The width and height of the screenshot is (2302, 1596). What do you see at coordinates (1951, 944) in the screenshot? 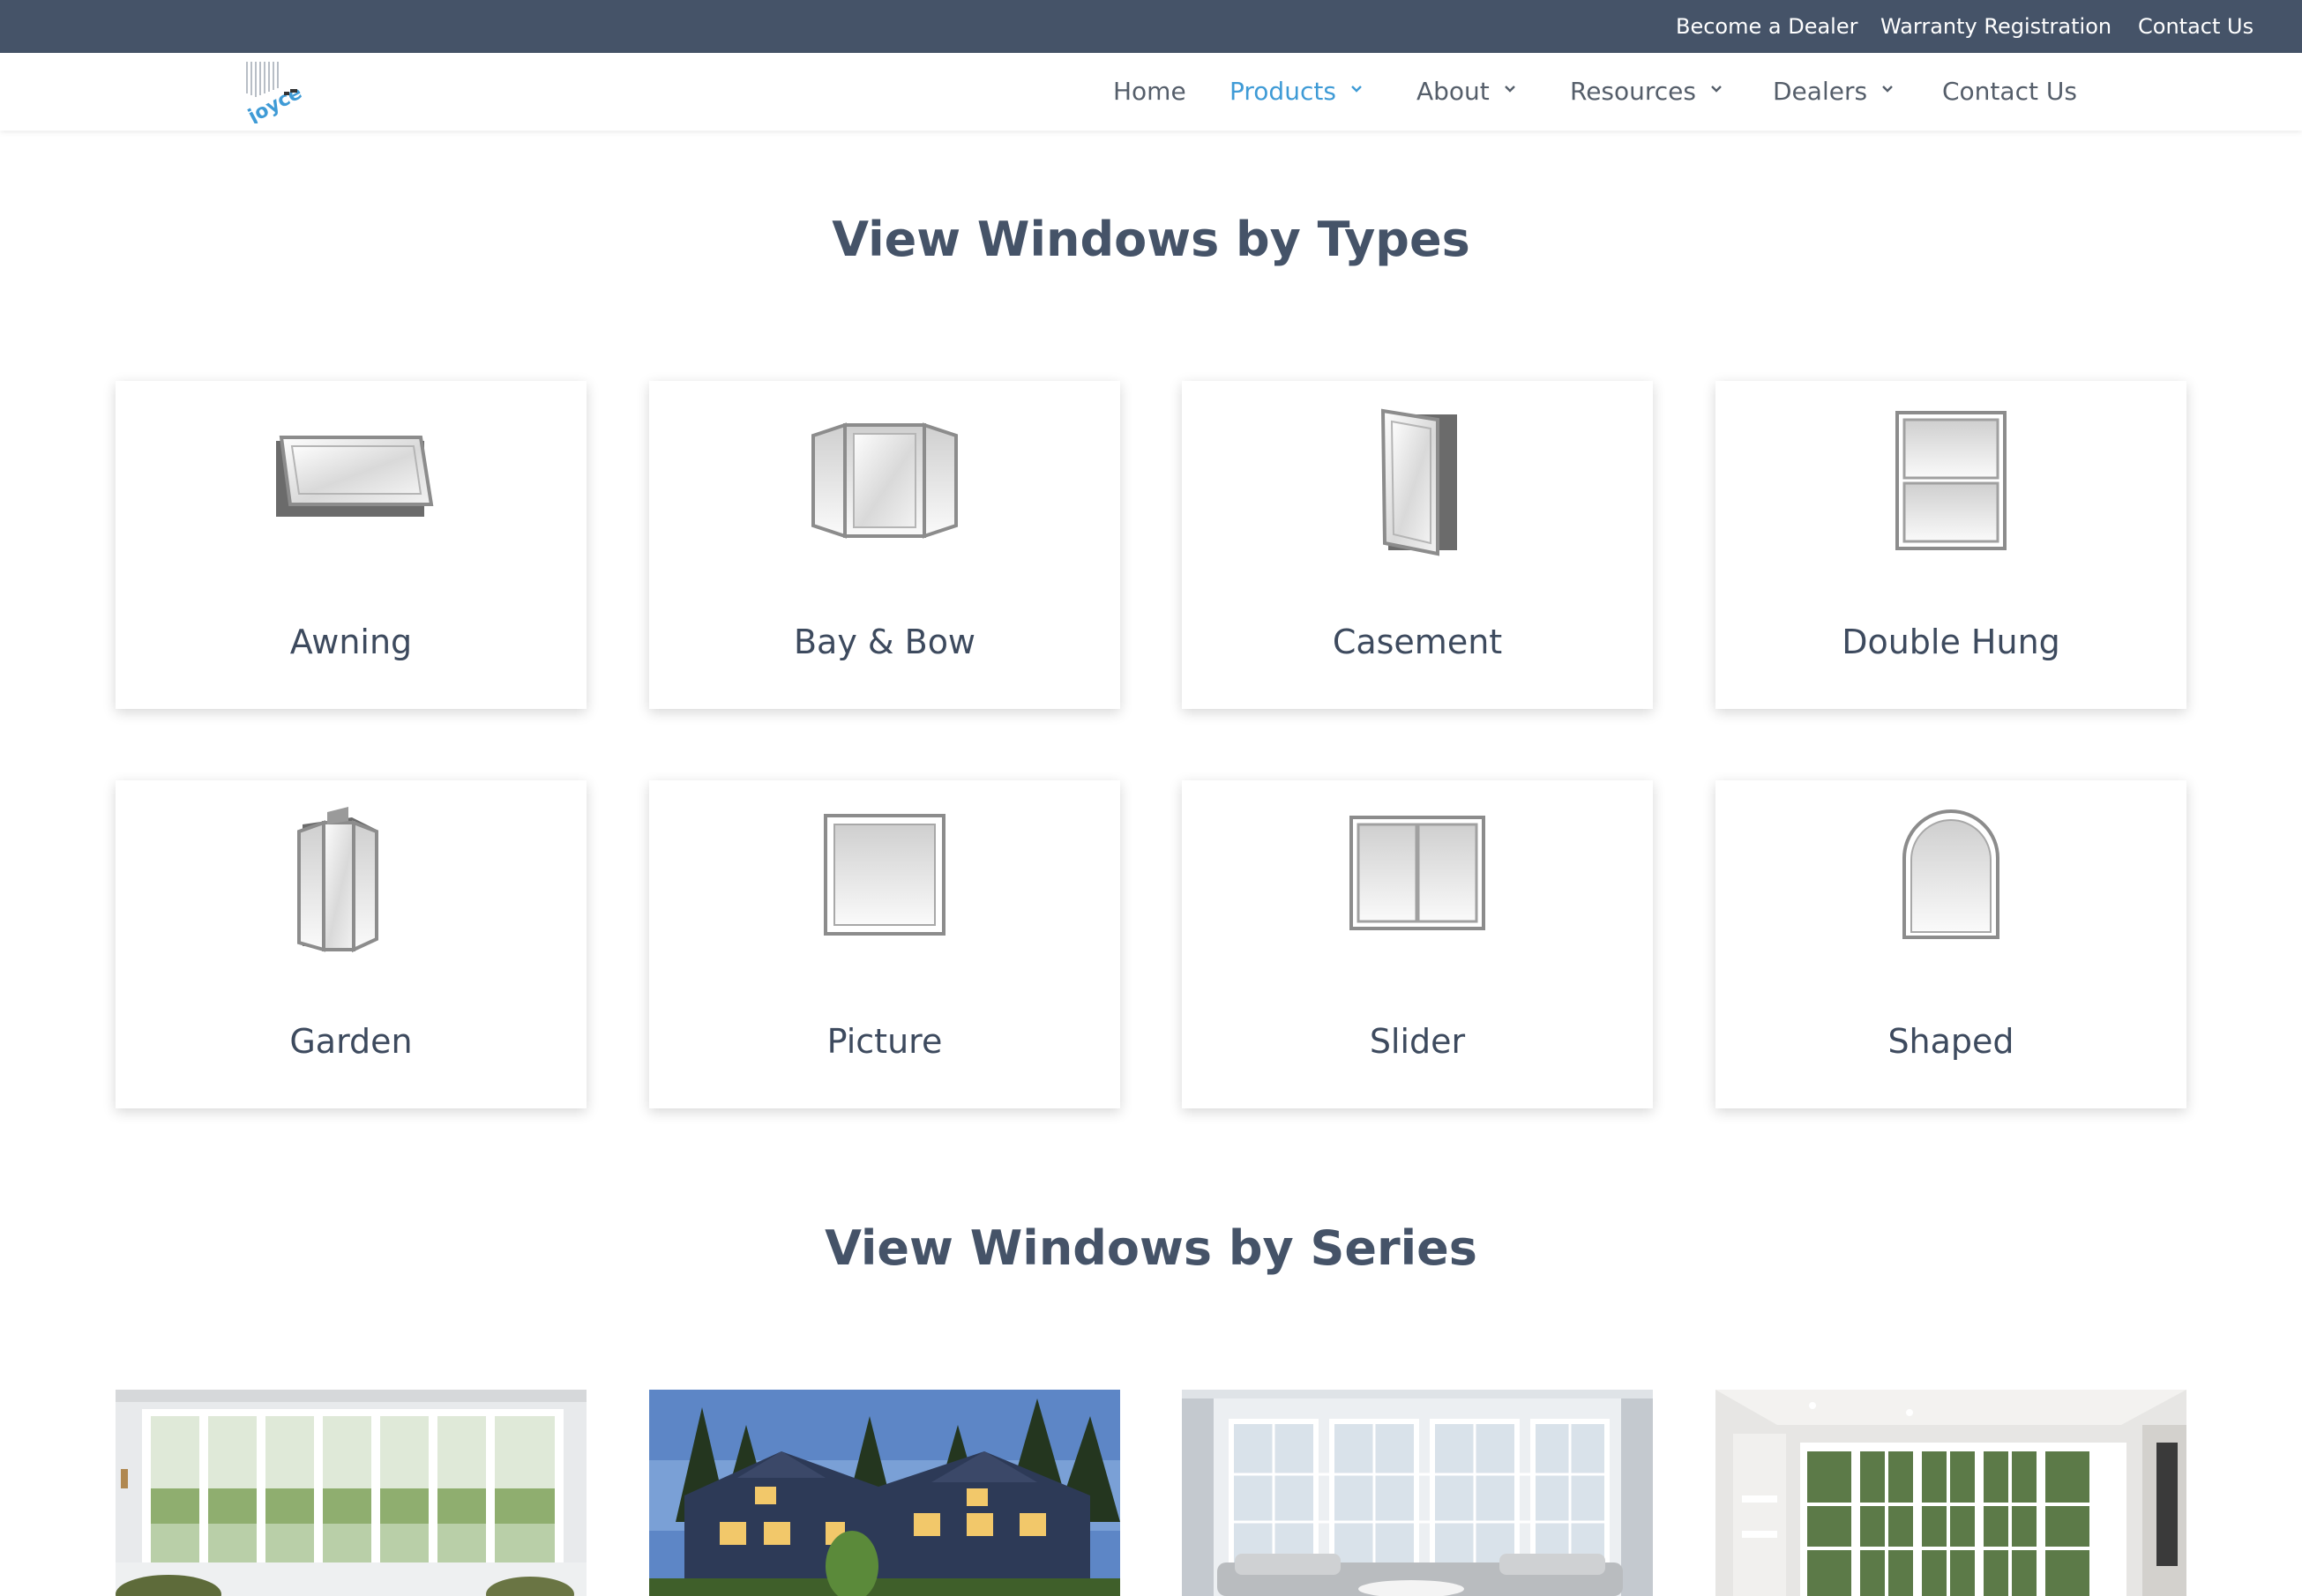
I see `window-type-card-shaped: Shaped` at bounding box center [1951, 944].